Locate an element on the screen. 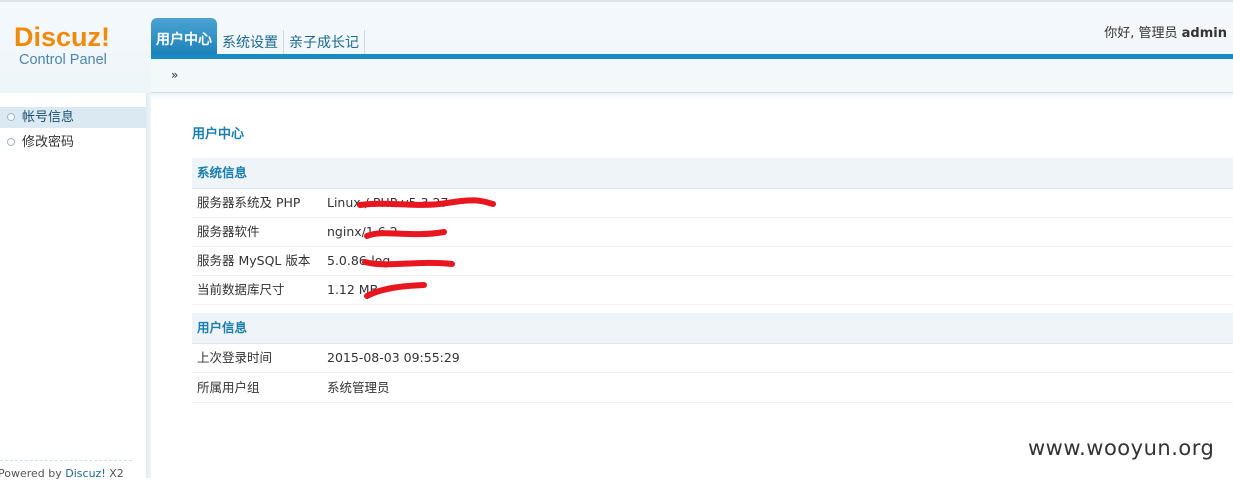 This screenshot has height=480, width=1233. discuz-link: Discuz! is located at coordinates (85, 473).